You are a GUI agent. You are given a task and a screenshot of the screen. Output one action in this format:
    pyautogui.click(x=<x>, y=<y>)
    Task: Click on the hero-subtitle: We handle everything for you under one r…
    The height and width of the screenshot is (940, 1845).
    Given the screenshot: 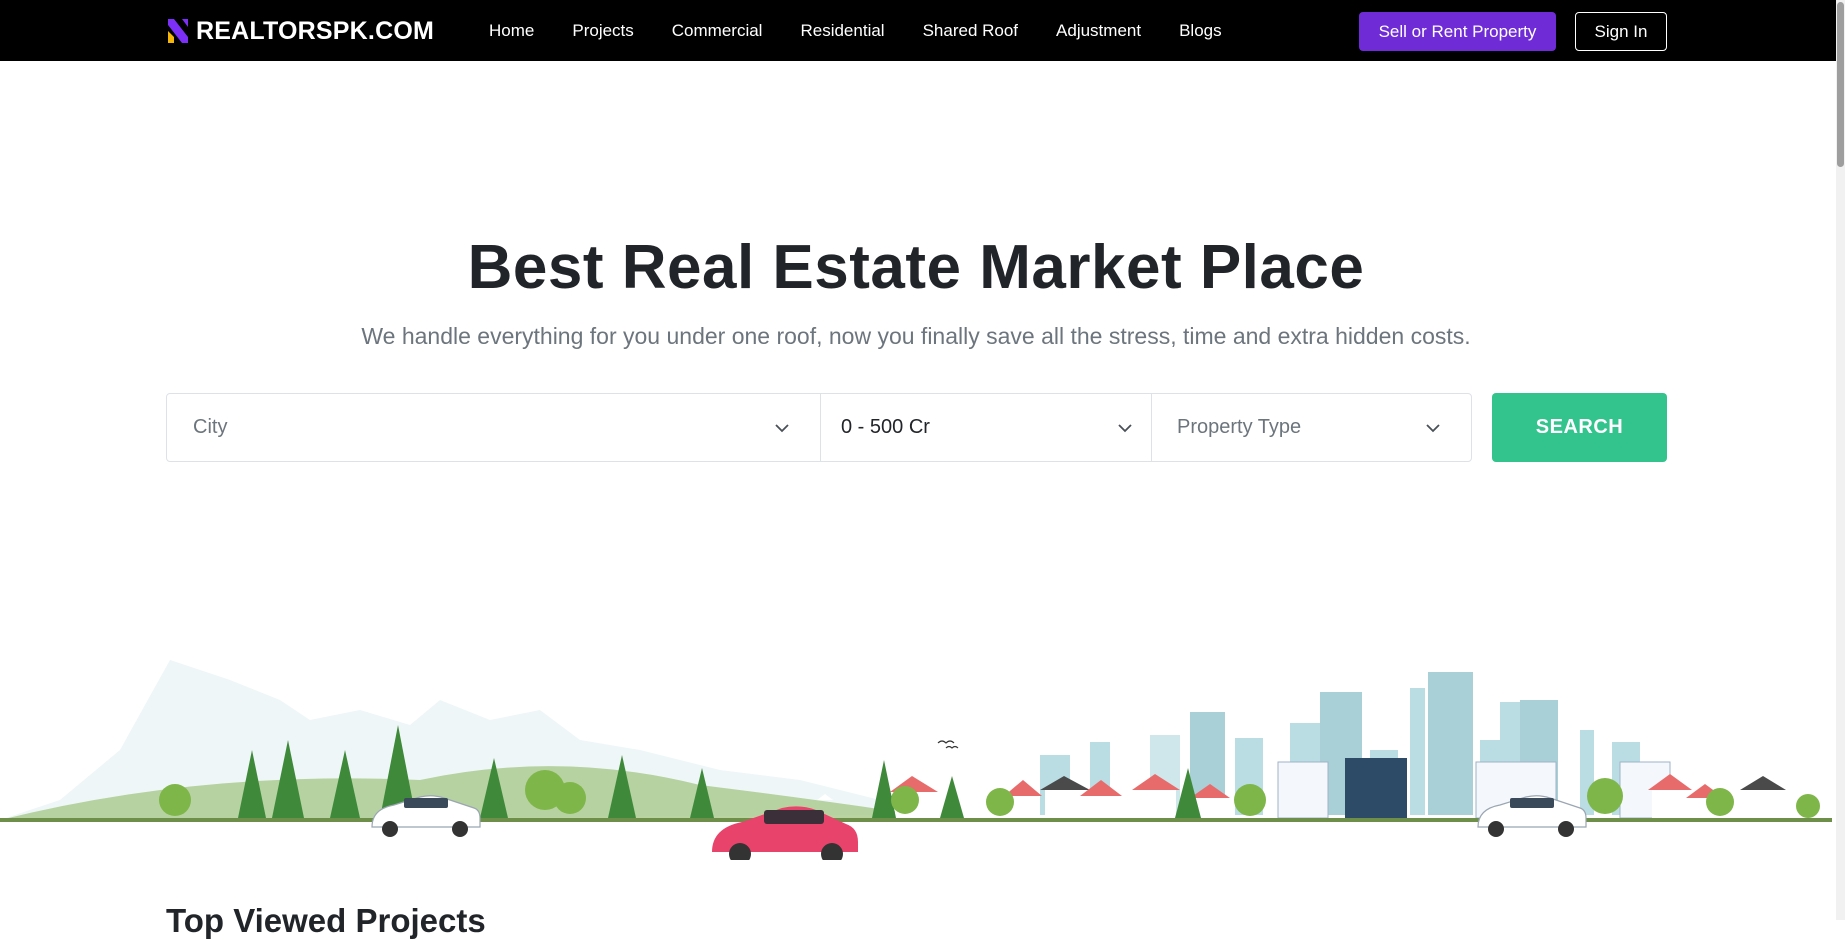 What is the action you would take?
    pyautogui.click(x=916, y=336)
    